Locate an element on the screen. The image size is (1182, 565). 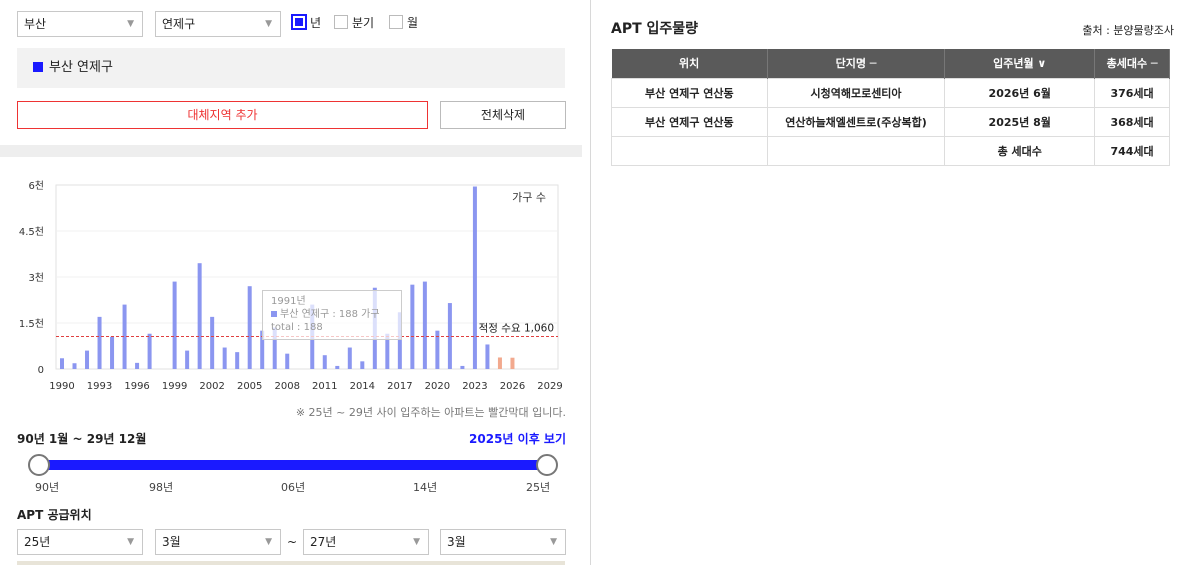
cell-total-units: 376세대 is located at coordinates (1132, 92).